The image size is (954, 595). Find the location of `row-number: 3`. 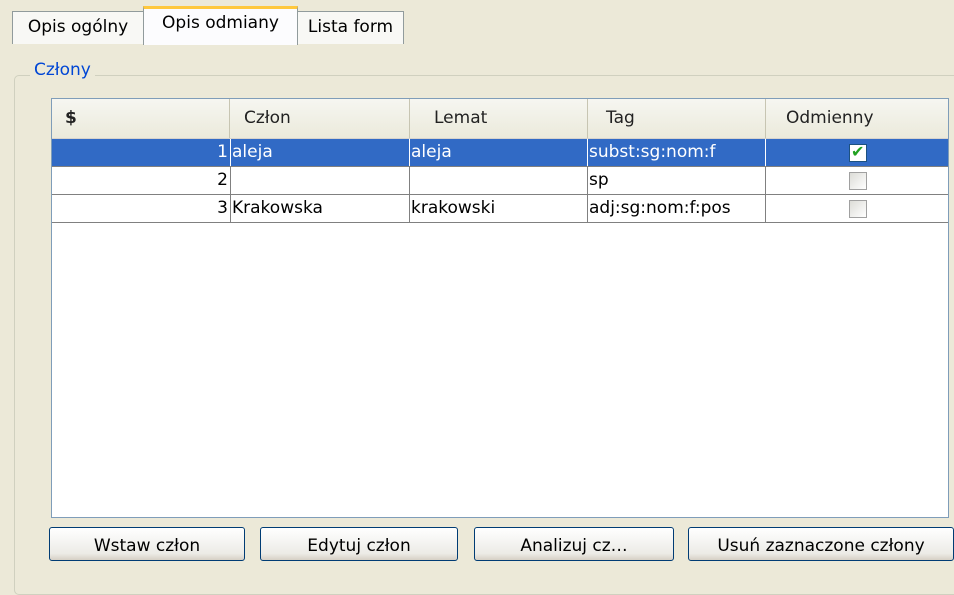

row-number: 3 is located at coordinates (141, 208).